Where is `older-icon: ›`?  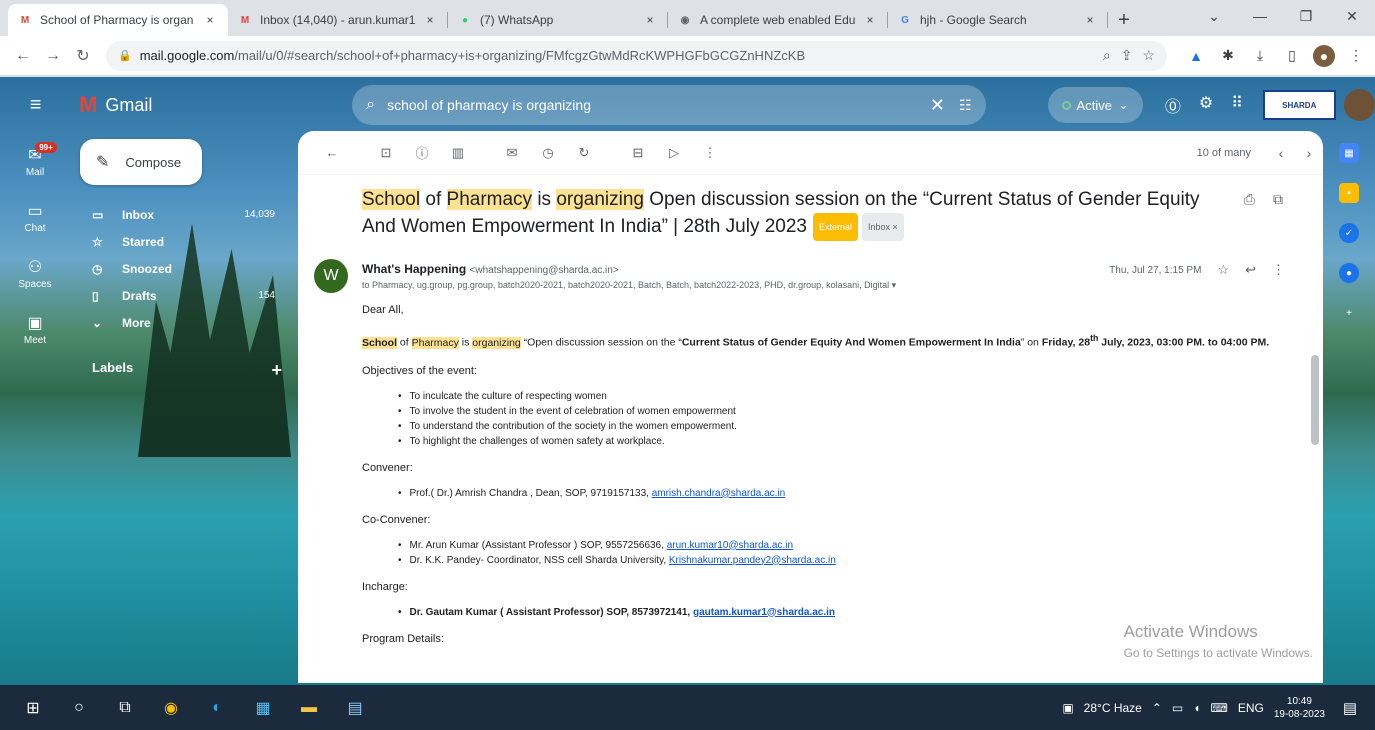 older-icon: › is located at coordinates (1309, 153).